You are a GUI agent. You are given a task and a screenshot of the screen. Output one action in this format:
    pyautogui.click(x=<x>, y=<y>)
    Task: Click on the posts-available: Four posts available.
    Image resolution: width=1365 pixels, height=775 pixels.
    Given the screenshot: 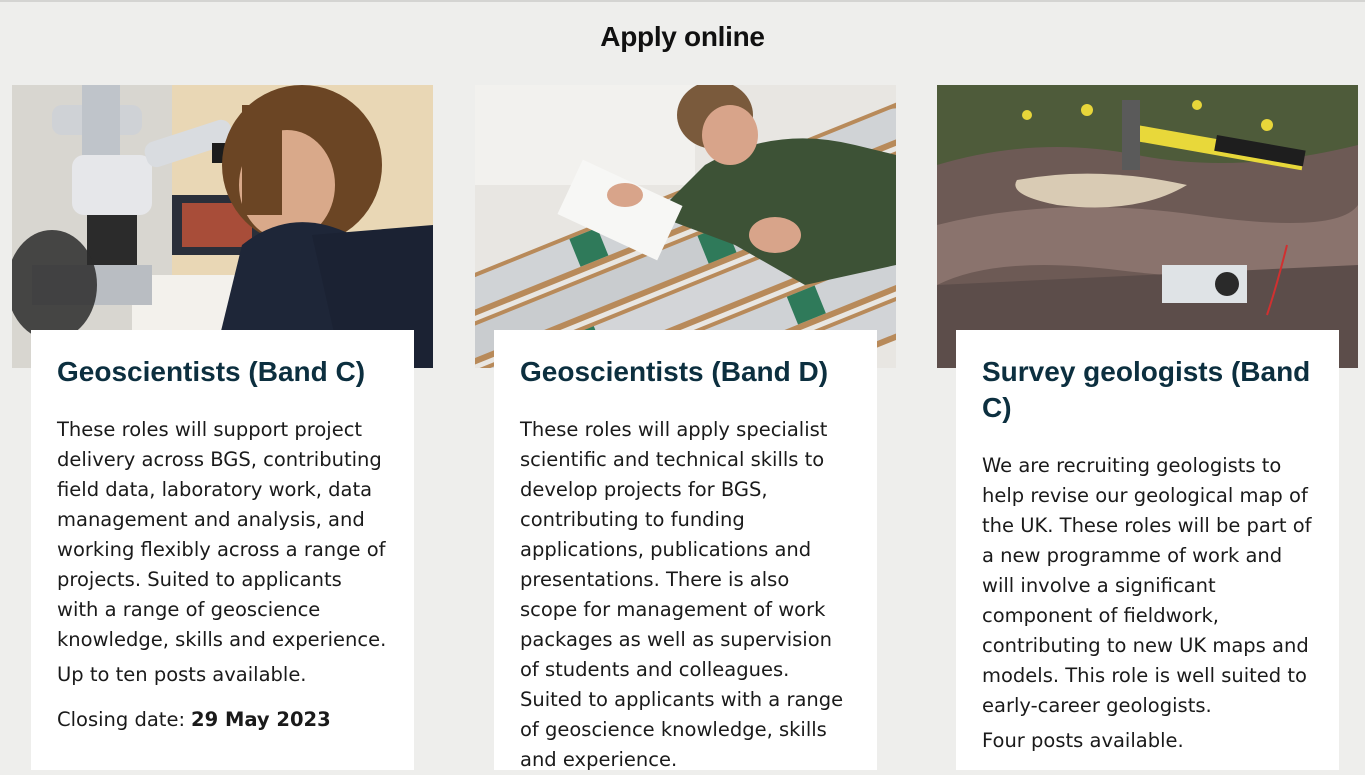 What is the action you would take?
    pyautogui.click(x=1083, y=740)
    